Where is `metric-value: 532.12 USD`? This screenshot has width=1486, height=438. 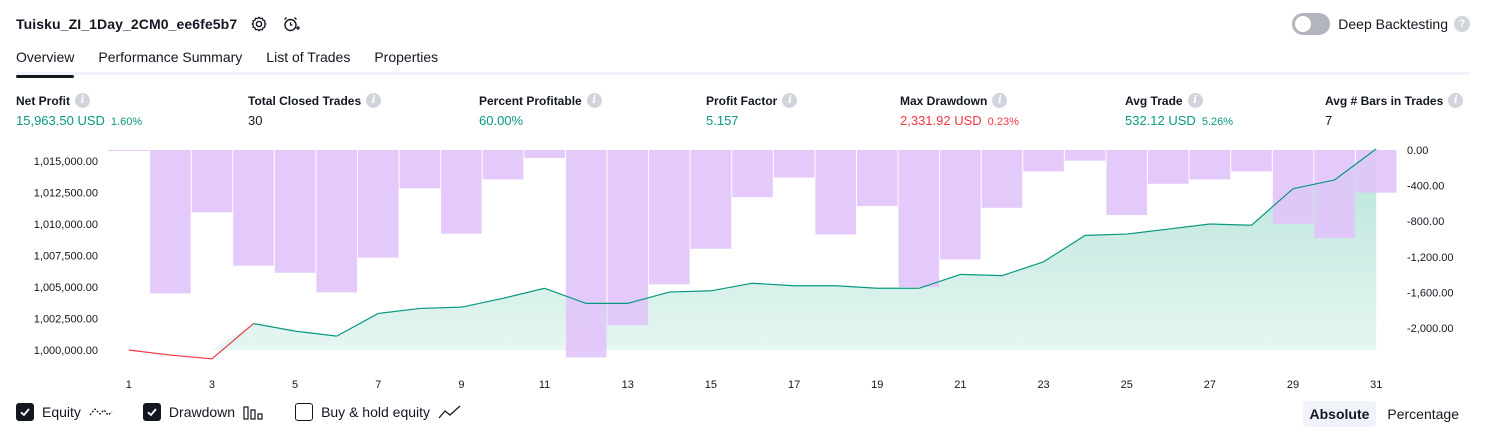
metric-value: 532.12 USD is located at coordinates (1160, 120).